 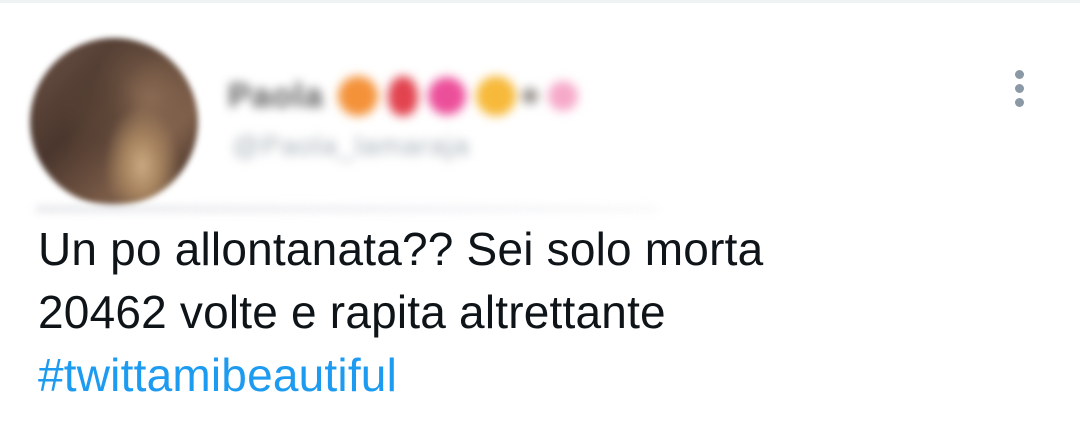 I want to click on red-balloon-emoji, so click(x=402, y=96).